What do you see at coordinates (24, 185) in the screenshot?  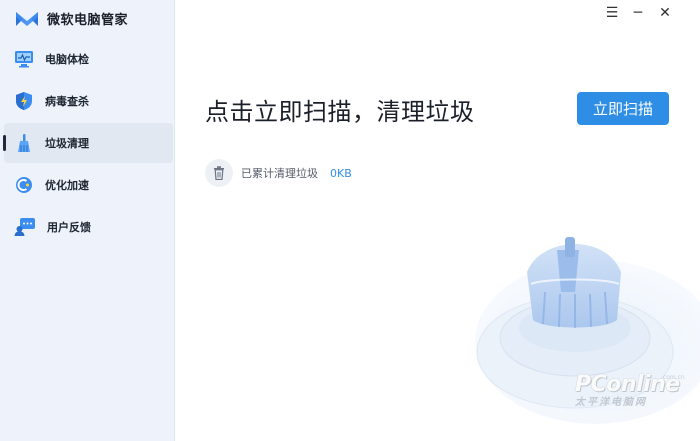 I see `rocket-icon` at bounding box center [24, 185].